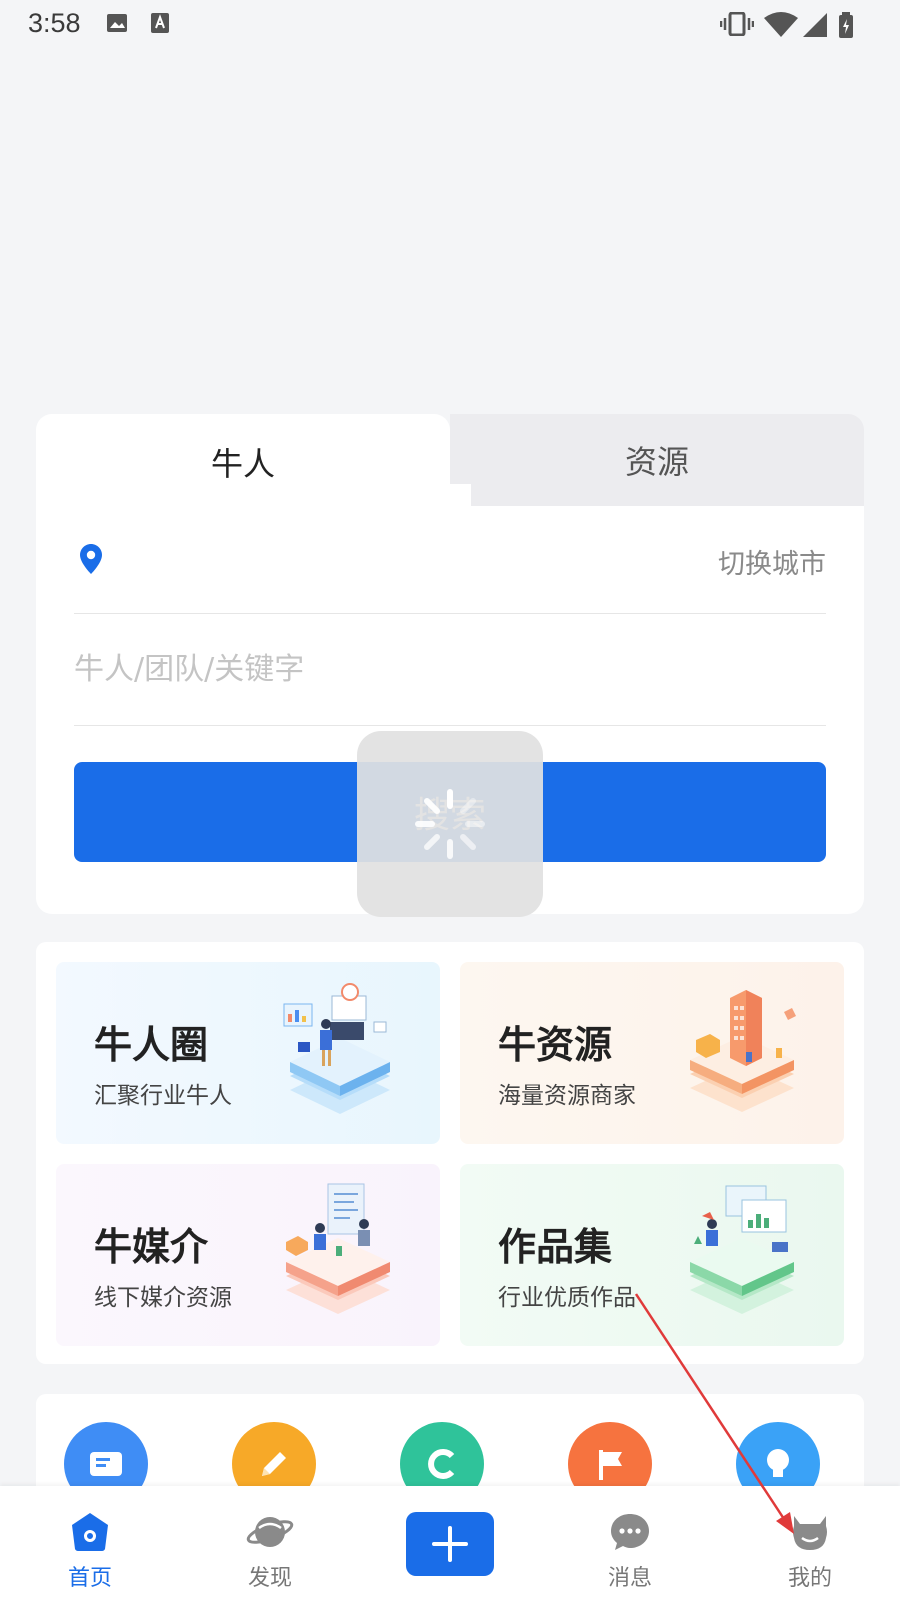 This screenshot has height=1600, width=900. Describe the element at coordinates (163, 1298) in the screenshot. I see `feature-subtitle: 线下媒介资源` at that location.